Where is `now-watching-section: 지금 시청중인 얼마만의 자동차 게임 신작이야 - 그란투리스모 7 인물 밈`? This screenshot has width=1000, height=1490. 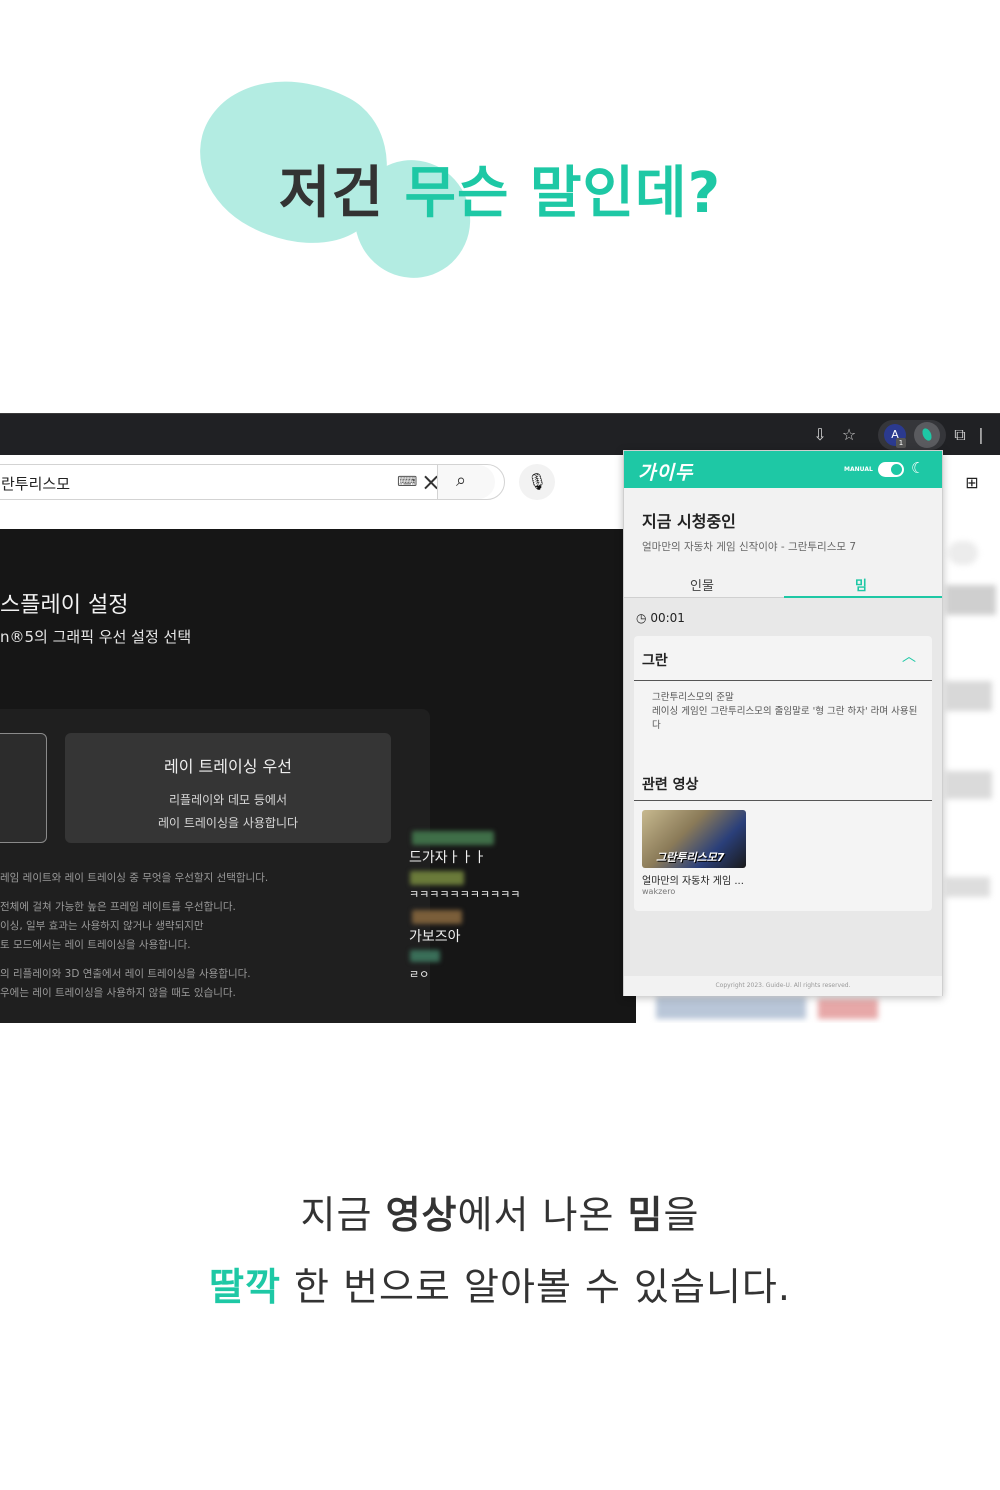 now-watching-section: 지금 시청중인 얼마만의 자동차 게임 신작이야 - 그란투리스모 7 인물 밈 is located at coordinates (783, 543).